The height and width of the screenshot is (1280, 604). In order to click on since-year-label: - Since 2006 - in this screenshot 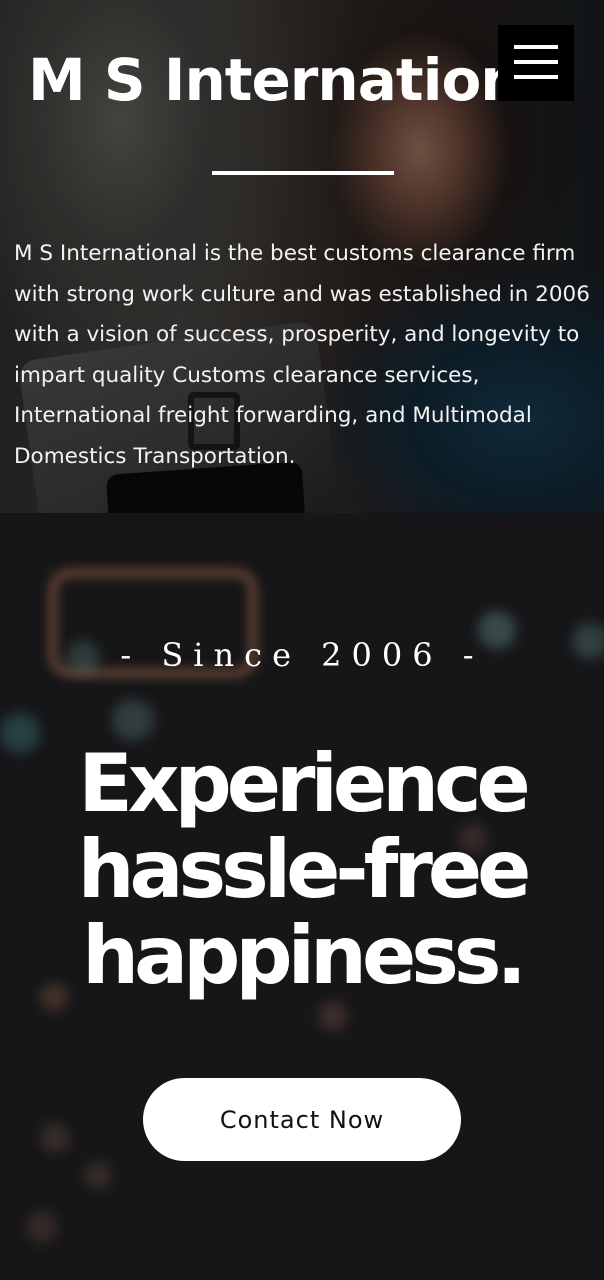, I will do `click(302, 655)`.